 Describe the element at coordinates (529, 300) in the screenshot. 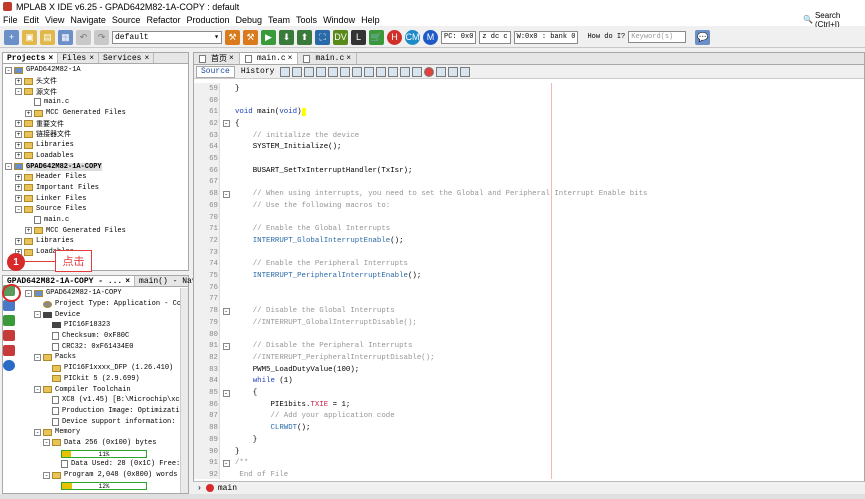

I see `code-line: 77` at that location.